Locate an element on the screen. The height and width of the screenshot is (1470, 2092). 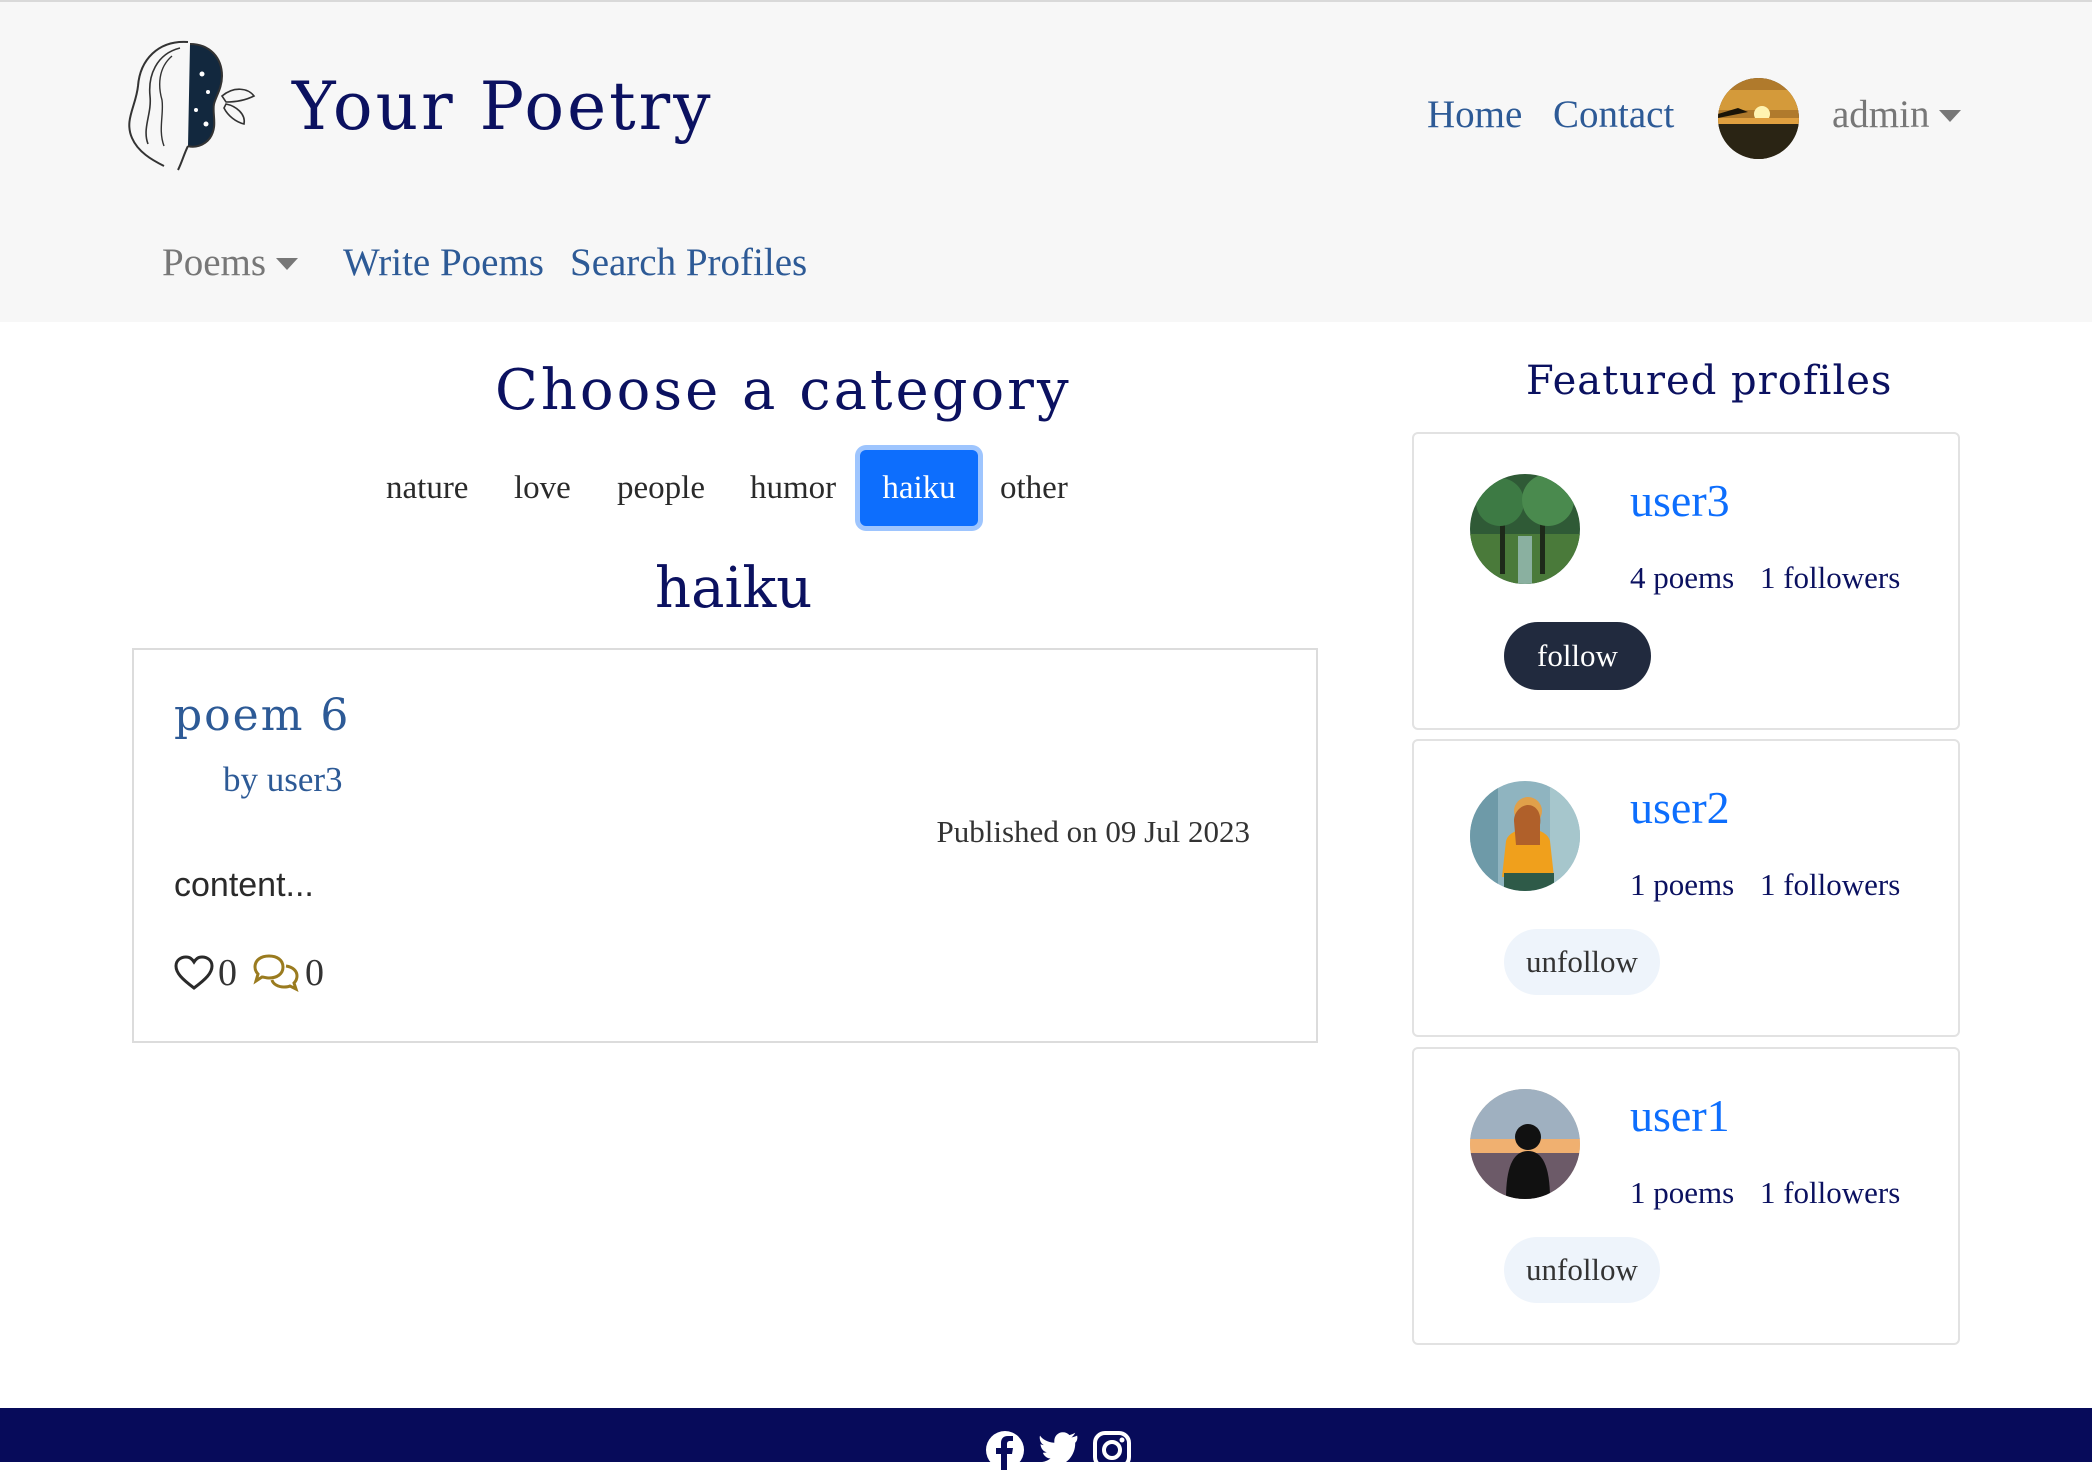
facebook-icon is located at coordinates (1005, 1450).